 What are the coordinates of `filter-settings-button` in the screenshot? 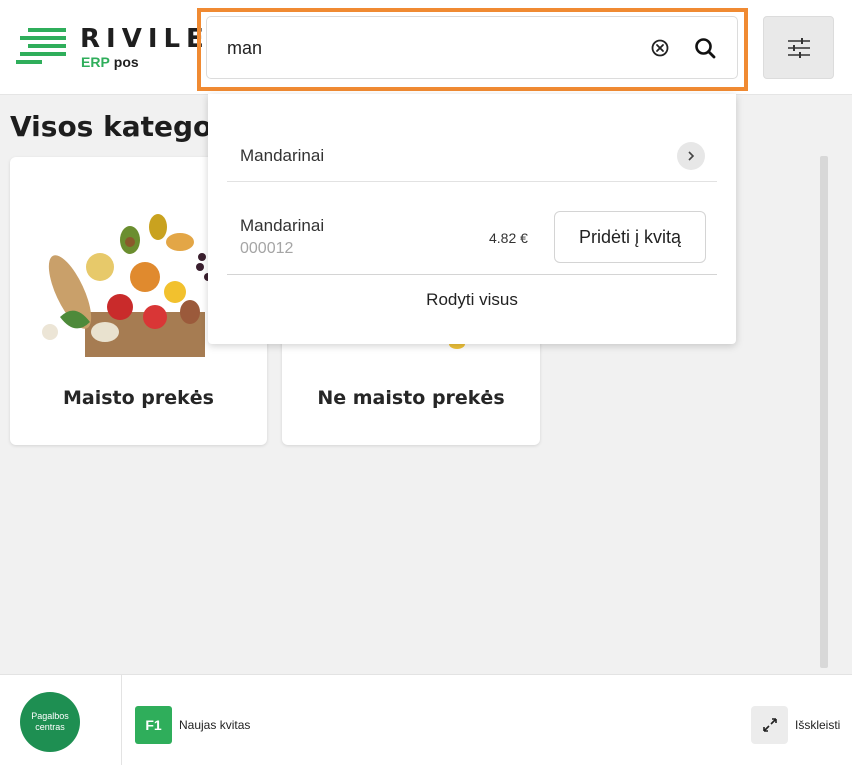 It's located at (798, 47).